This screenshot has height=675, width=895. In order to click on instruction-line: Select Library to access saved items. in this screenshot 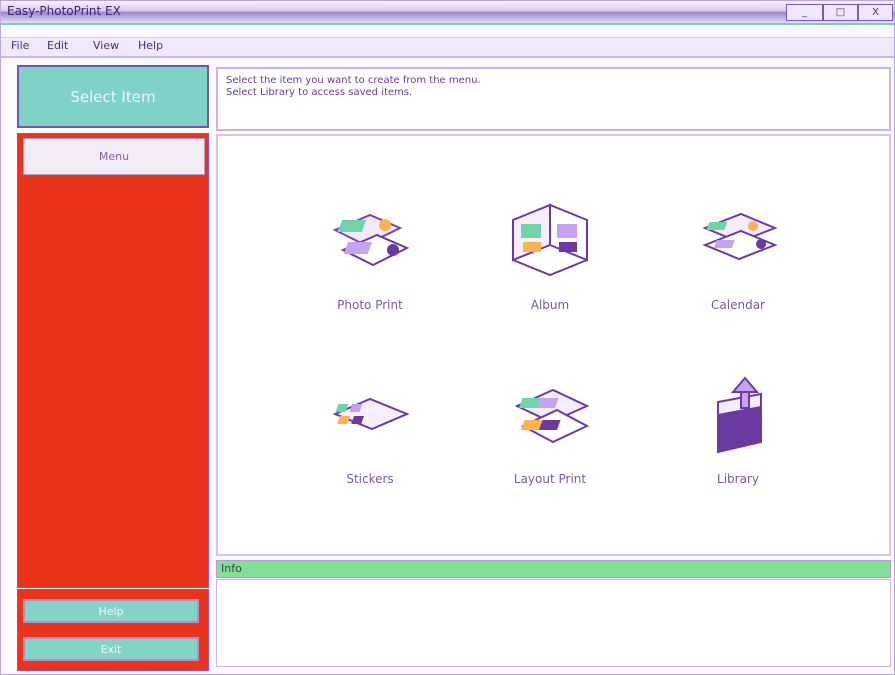, I will do `click(319, 92)`.